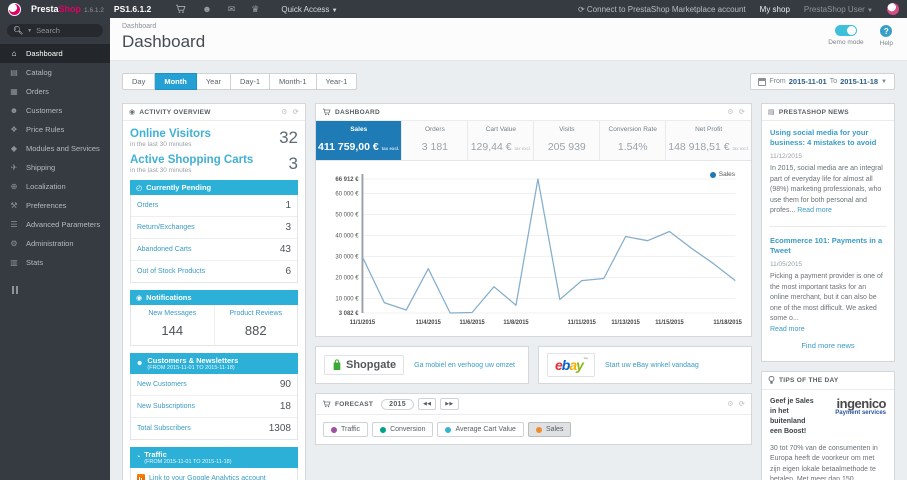  Describe the element at coordinates (35, 262) in the screenshot. I see `sidebar-item-label: Stats` at that location.